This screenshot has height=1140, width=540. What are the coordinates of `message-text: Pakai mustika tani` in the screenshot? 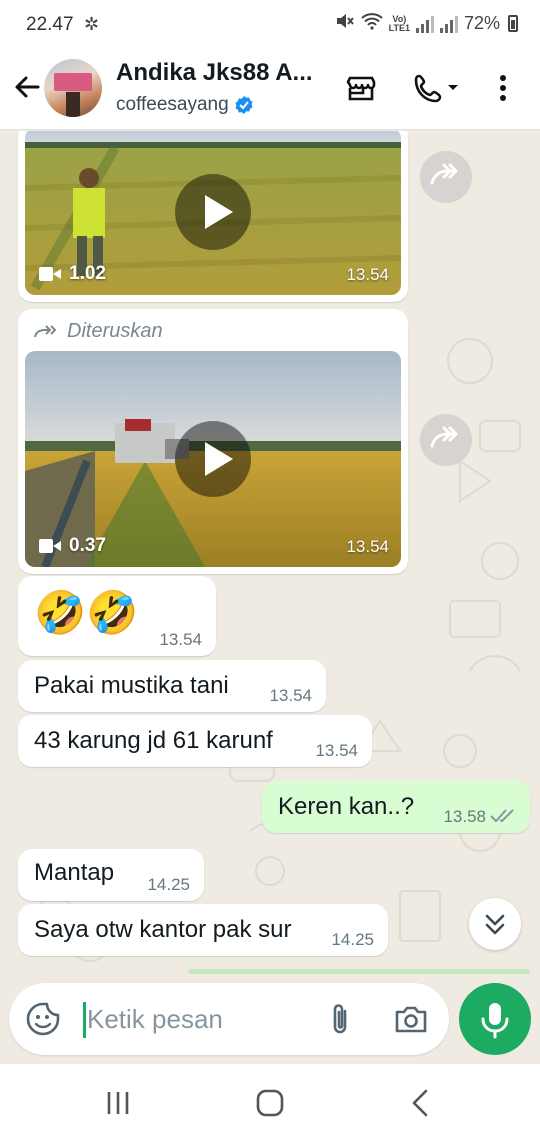 It's located at (131, 685).